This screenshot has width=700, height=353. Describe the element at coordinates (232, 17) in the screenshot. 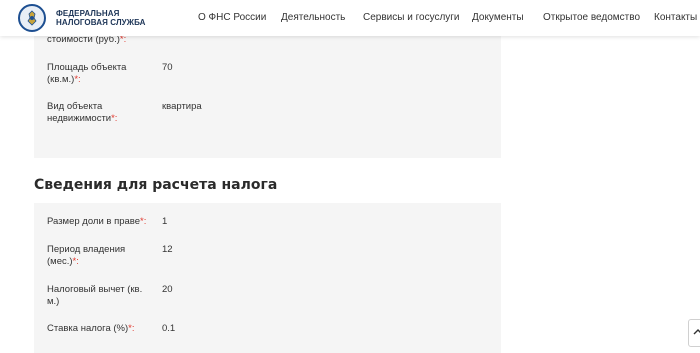

I see `nav-item-about: О ФНС России` at that location.